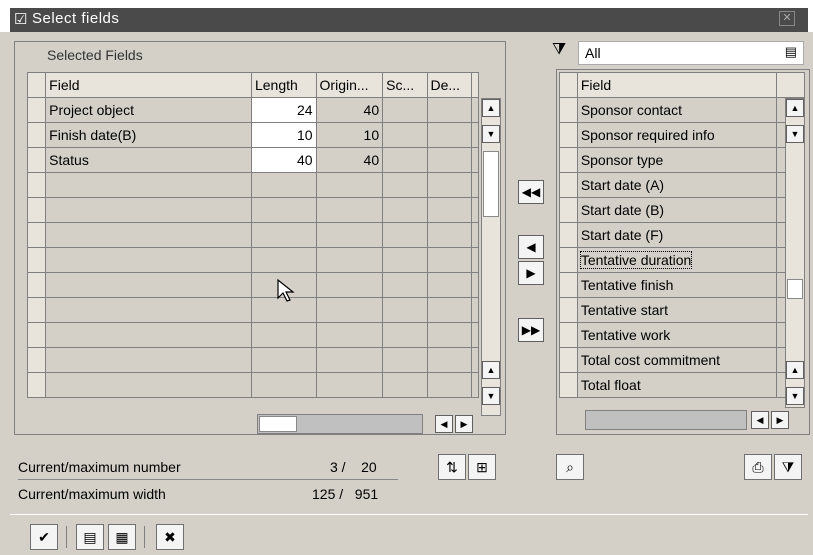 Image resolution: width=813 pixels, height=555 pixels. What do you see at coordinates (253, 135) in the screenshot?
I see `table-row: Finish date(B) 10 10` at bounding box center [253, 135].